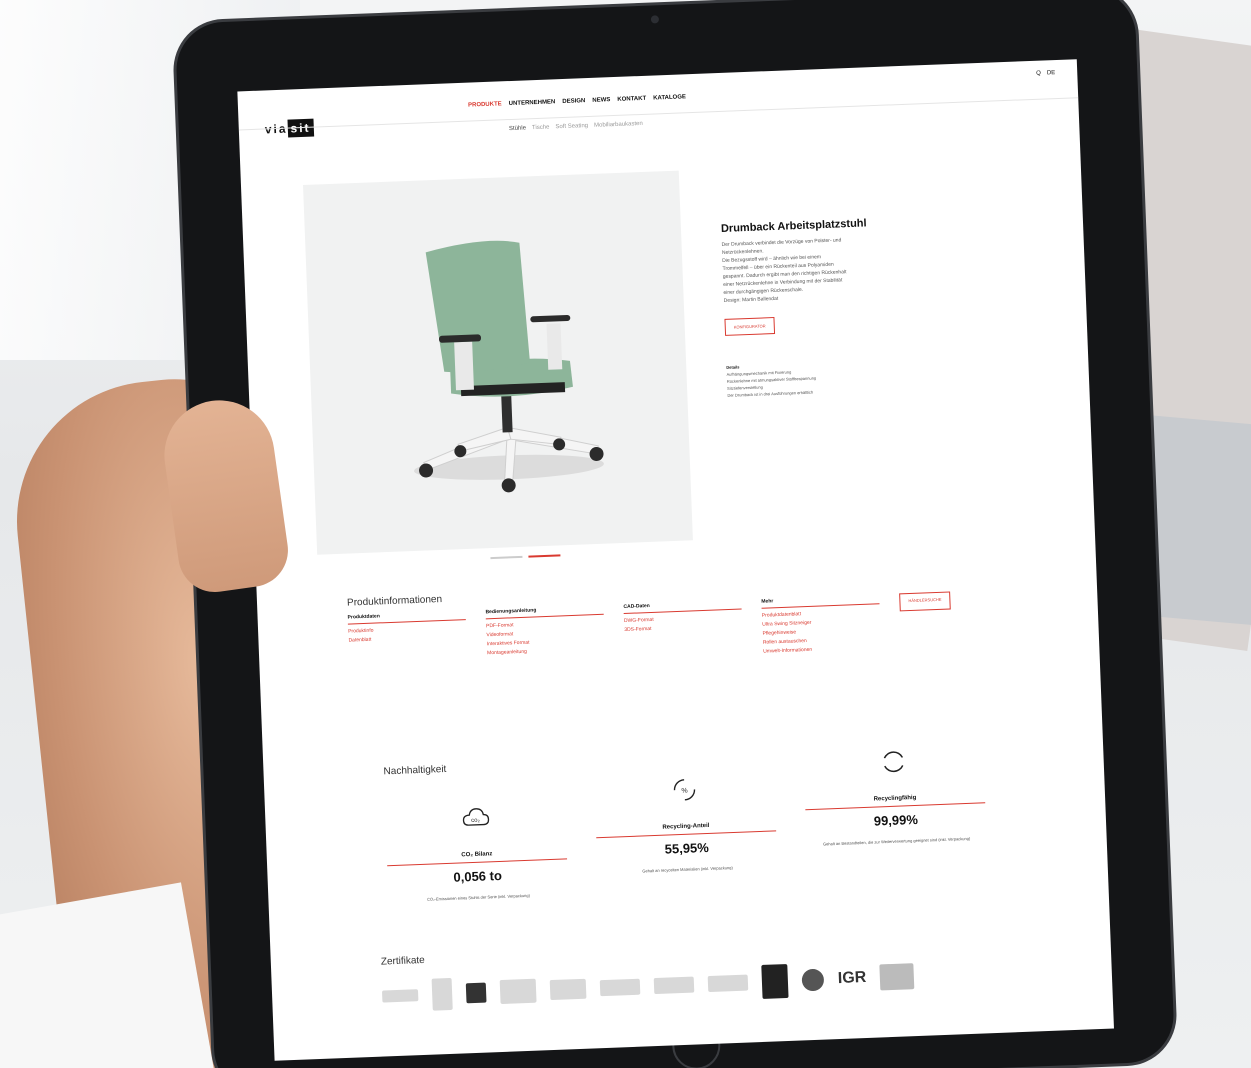 The height and width of the screenshot is (1068, 1251). I want to click on detail-line: Sitztiefenverstellung, so click(745, 387).